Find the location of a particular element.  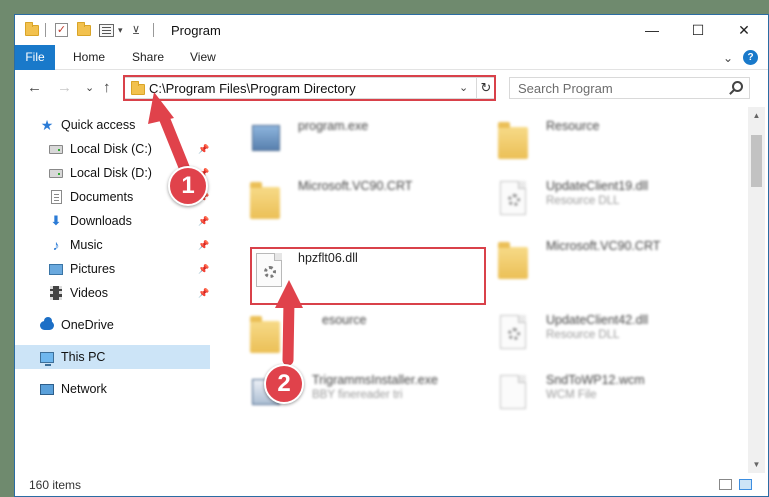

step-1-badge: 1 is located at coordinates (188, 186).